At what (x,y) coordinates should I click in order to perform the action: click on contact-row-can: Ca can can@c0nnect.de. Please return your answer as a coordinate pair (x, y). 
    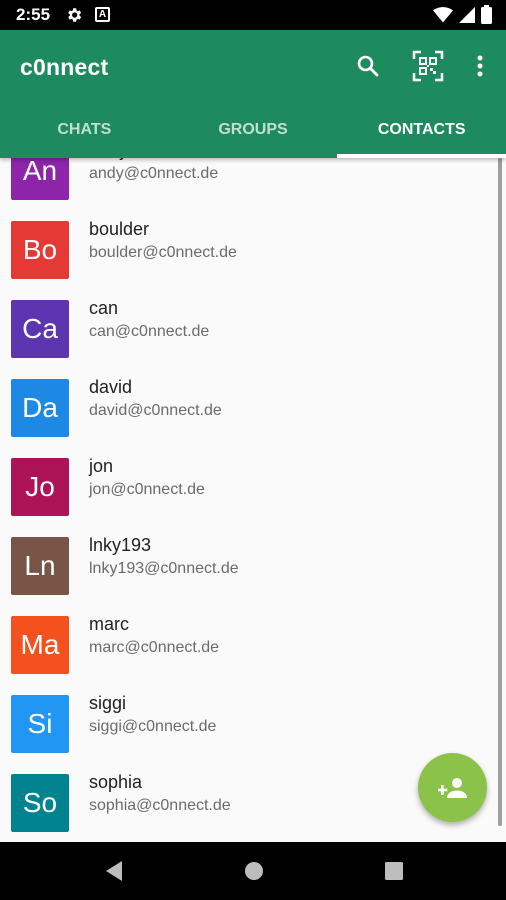
    Looking at the image, I should click on (253, 337).